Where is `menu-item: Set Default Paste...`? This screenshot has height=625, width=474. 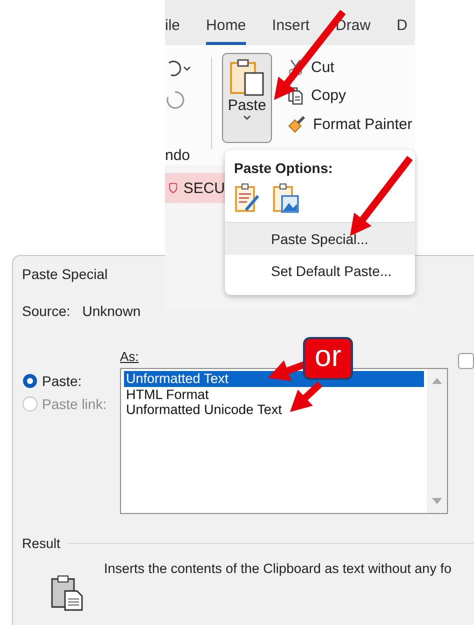
menu-item: Set Default Paste... is located at coordinates (320, 271).